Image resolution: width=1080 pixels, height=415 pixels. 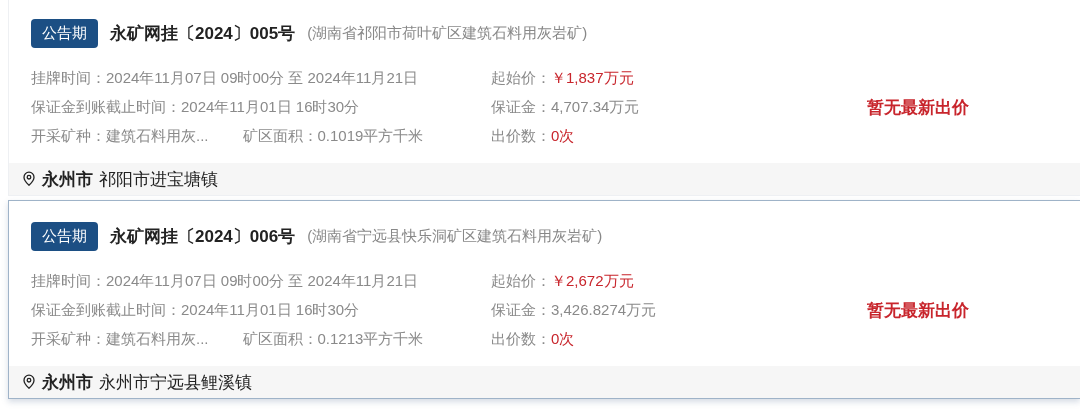 I want to click on field-value: 4,707.34万元, so click(x=595, y=107).